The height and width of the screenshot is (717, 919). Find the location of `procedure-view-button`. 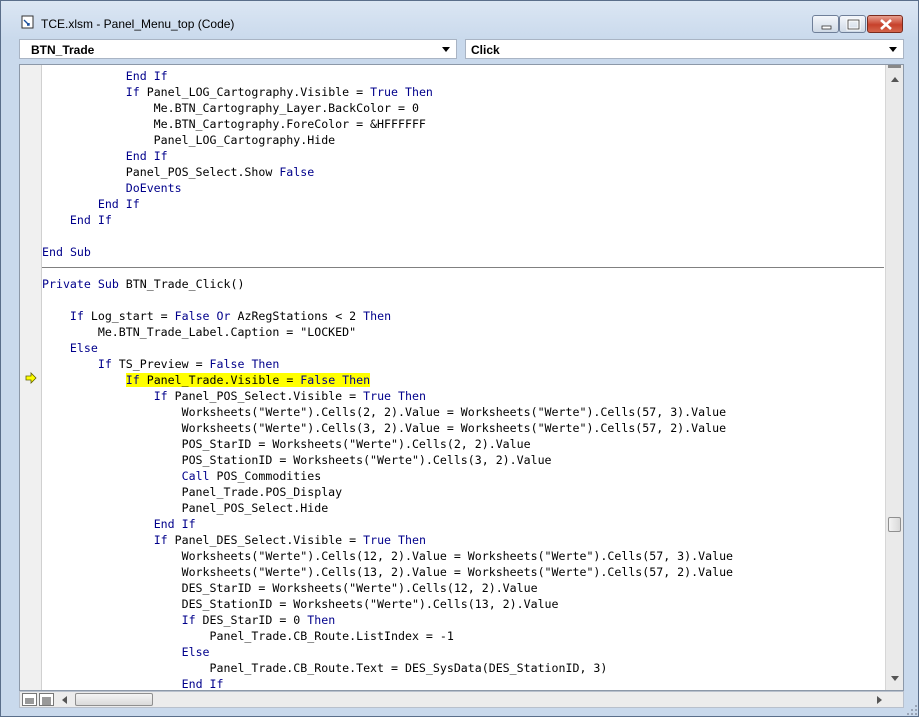

procedure-view-button is located at coordinates (29, 699).